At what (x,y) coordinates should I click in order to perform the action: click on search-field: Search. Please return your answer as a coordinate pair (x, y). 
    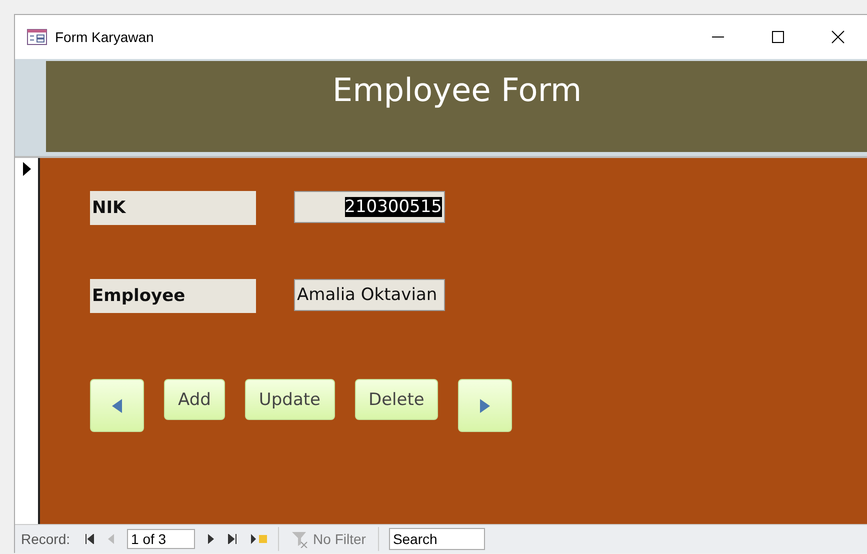
    Looking at the image, I should click on (436, 539).